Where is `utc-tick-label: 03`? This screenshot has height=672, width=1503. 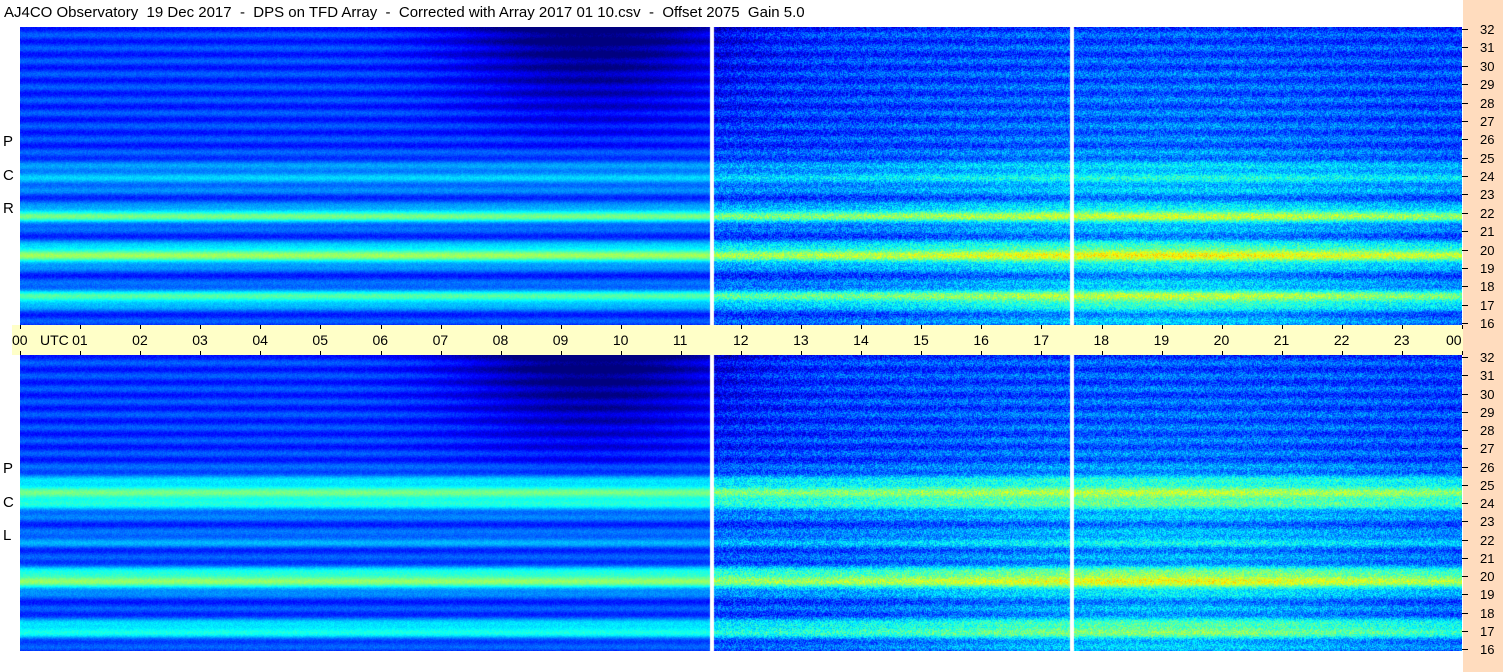 utc-tick-label: 03 is located at coordinates (200, 340).